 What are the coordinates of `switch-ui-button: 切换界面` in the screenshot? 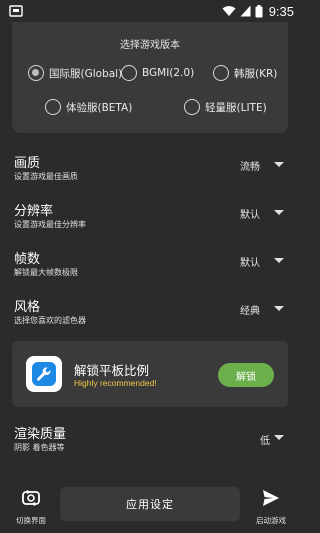 It's located at (31, 507).